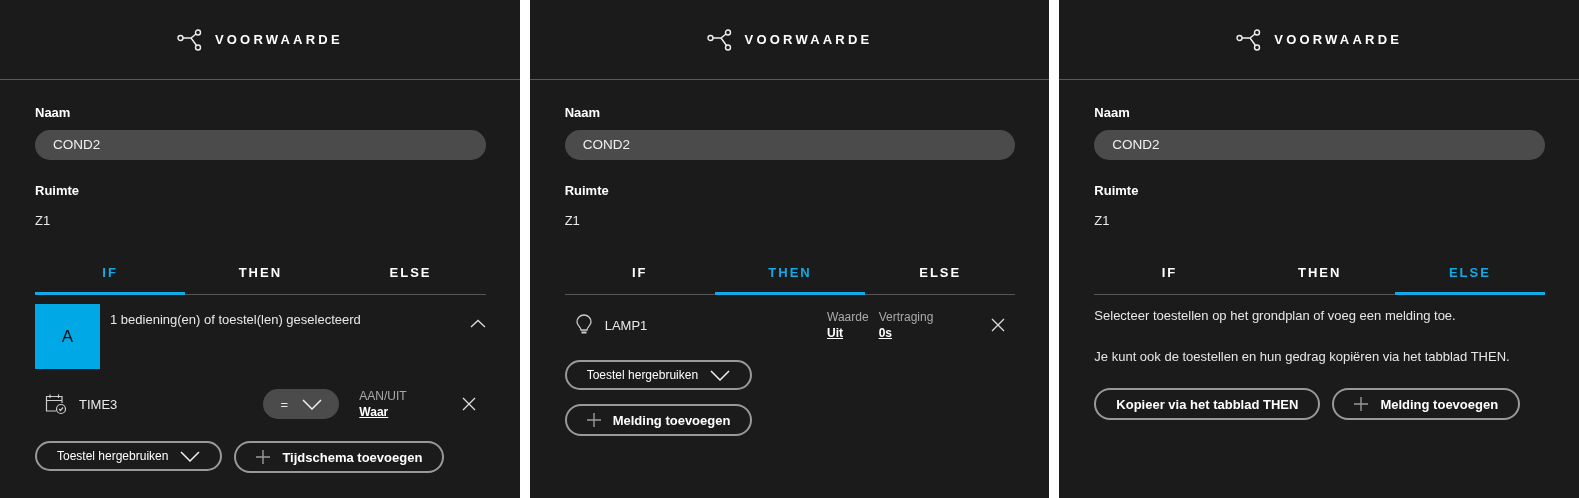  I want to click on operator-dropdown: =, so click(301, 404).